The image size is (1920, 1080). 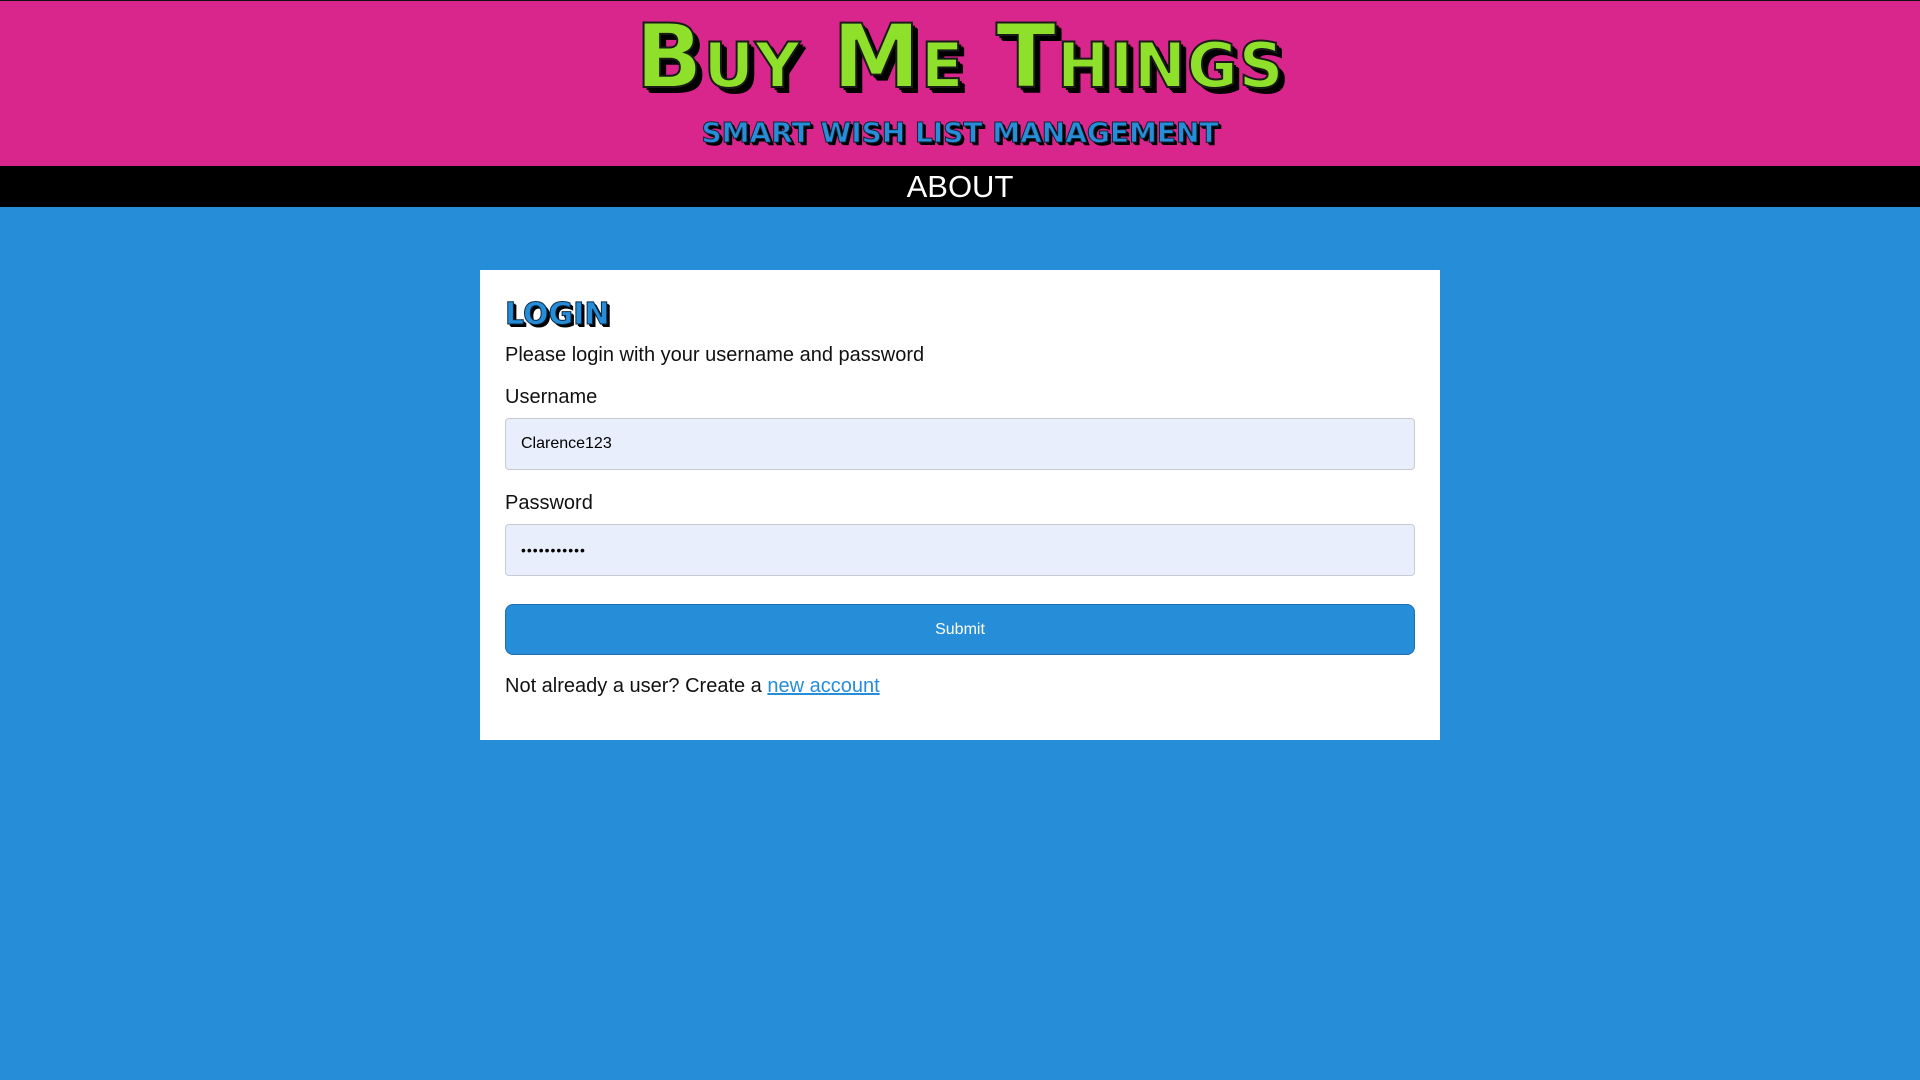 I want to click on password-label: Password, so click(x=549, y=503).